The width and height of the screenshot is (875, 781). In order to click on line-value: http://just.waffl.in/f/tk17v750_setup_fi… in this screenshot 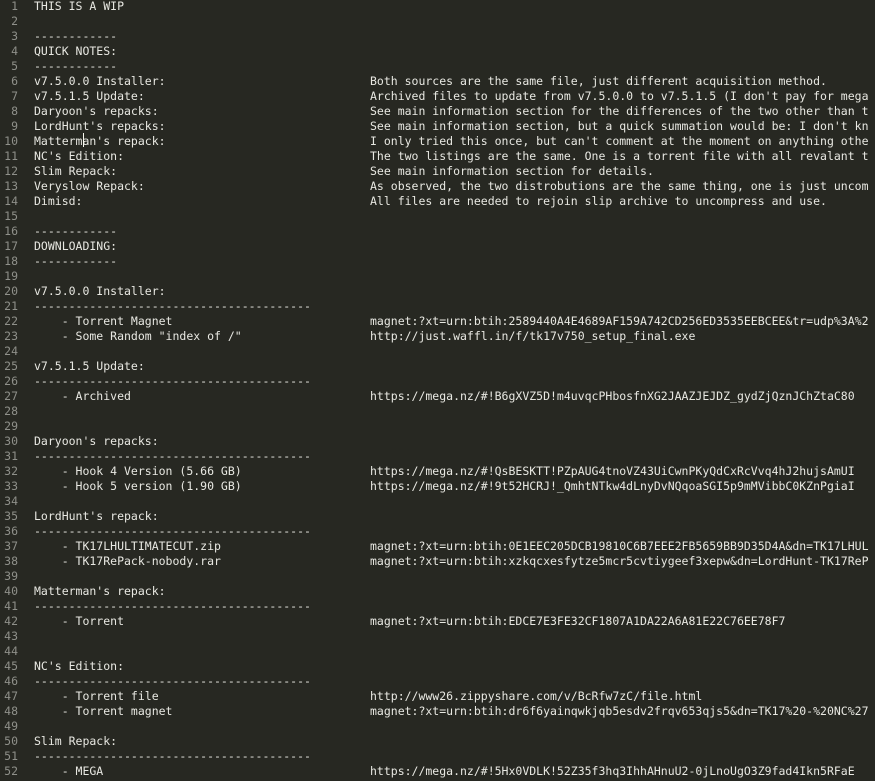, I will do `click(533, 336)`.